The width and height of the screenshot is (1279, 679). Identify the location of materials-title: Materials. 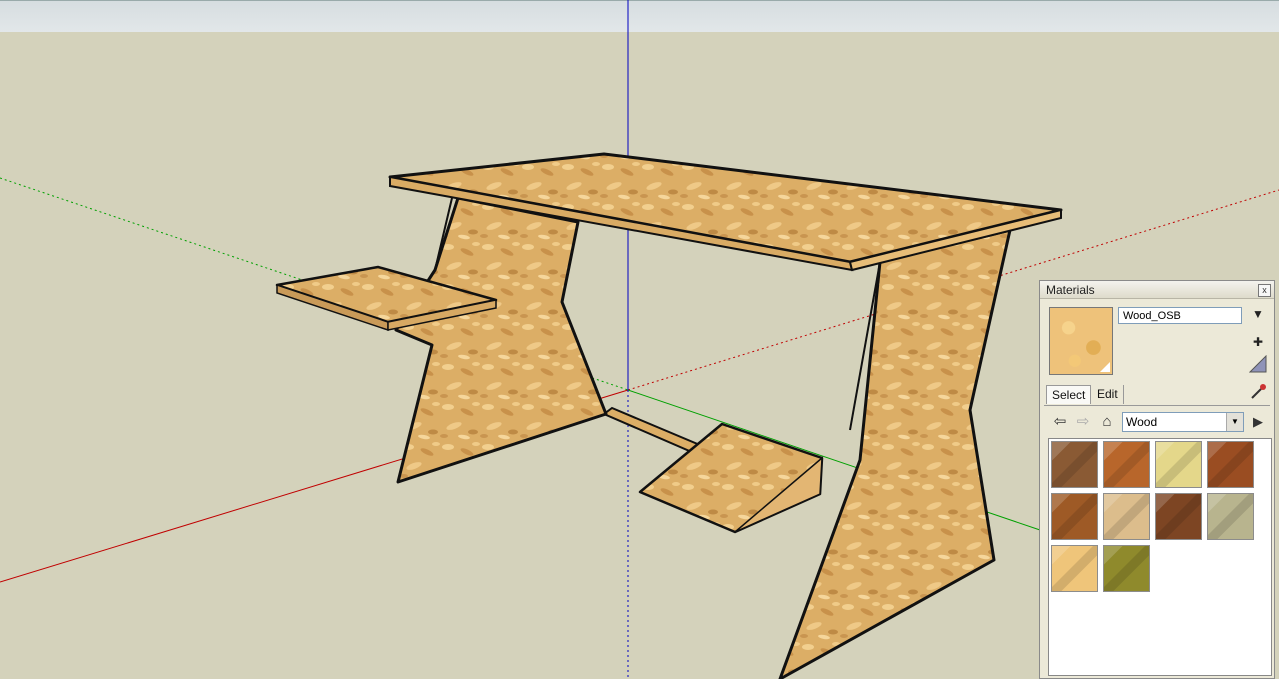
(1070, 290).